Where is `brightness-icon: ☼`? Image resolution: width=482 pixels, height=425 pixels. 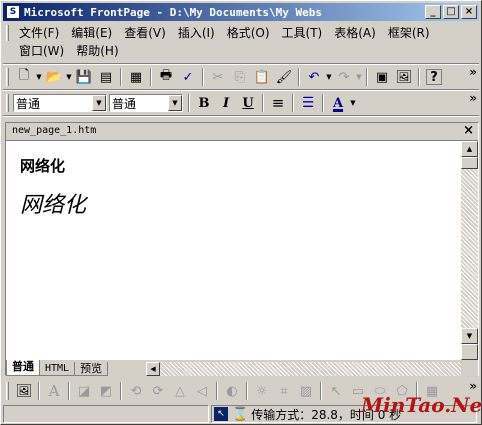
brightness-icon: ☼ is located at coordinates (262, 391).